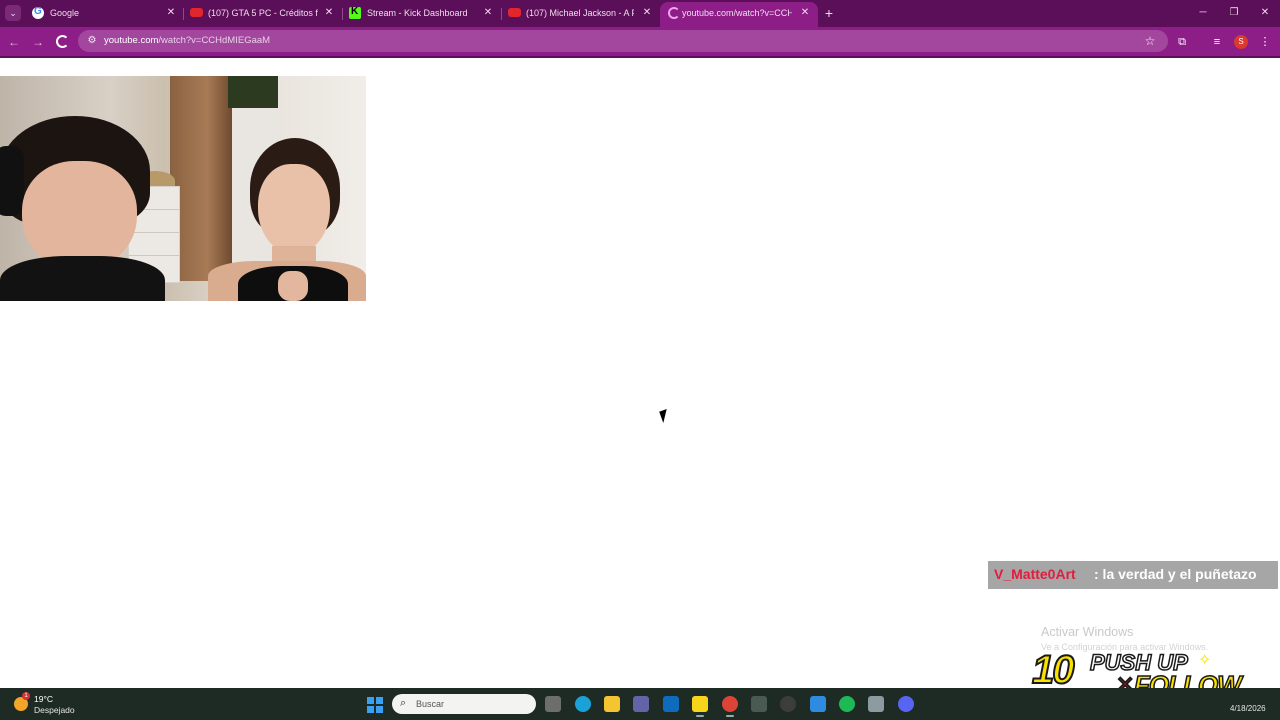  What do you see at coordinates (906, 704) in the screenshot?
I see `discord-icon` at bounding box center [906, 704].